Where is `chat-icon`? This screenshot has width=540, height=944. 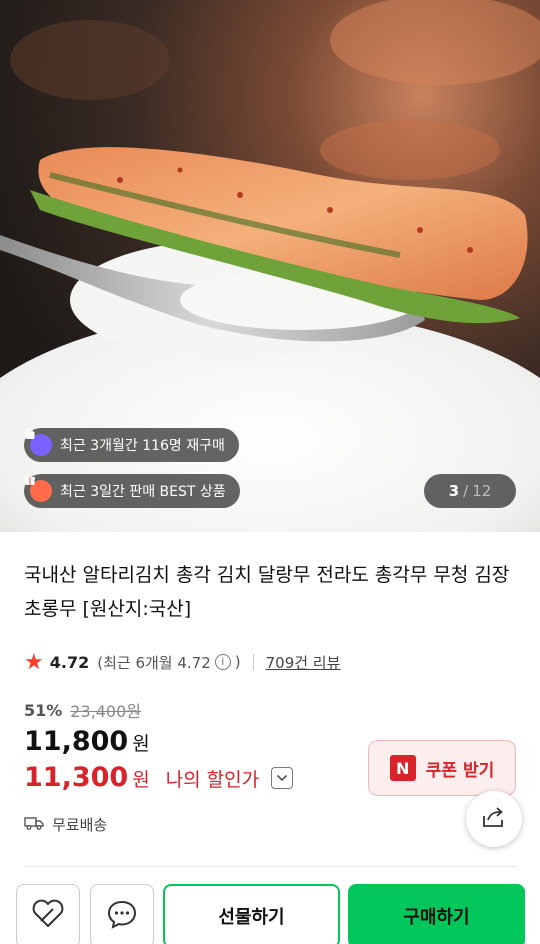
chat-icon is located at coordinates (122, 916).